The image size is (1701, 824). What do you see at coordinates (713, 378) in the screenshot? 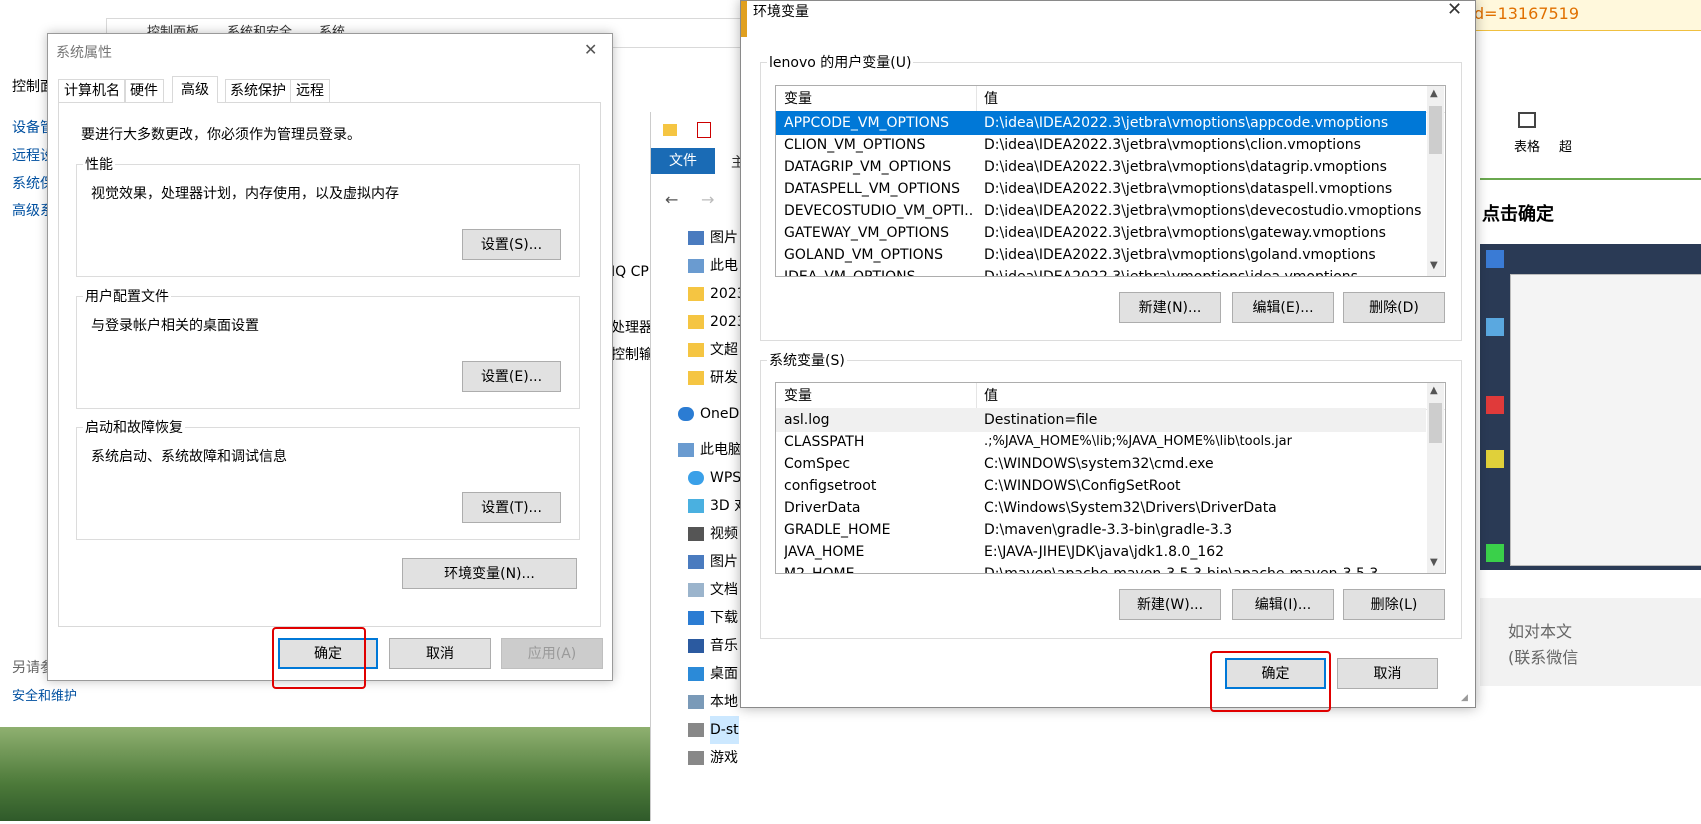
I see `tree-item: 研发` at bounding box center [713, 378].